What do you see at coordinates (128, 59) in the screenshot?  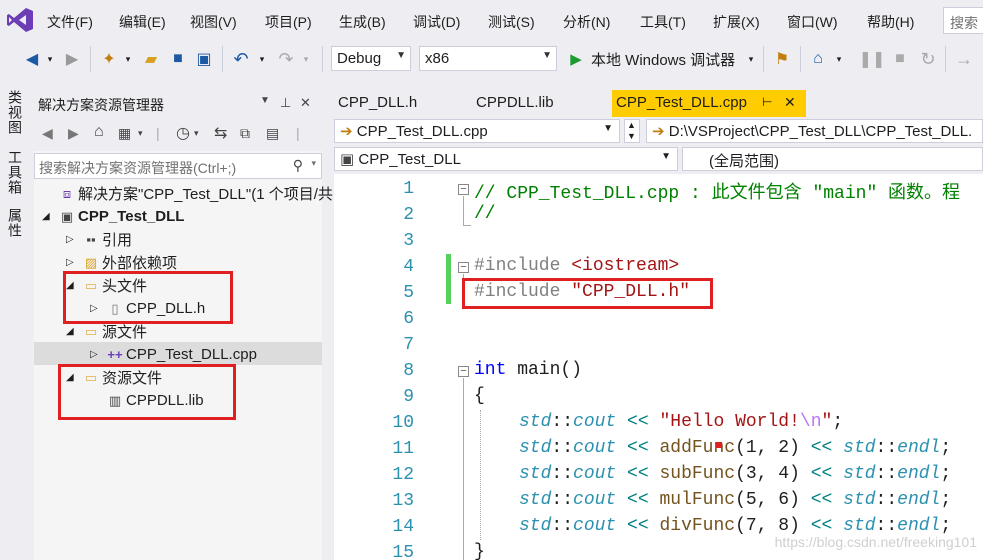 I see `new-item-dropdown-icon: ▾` at bounding box center [128, 59].